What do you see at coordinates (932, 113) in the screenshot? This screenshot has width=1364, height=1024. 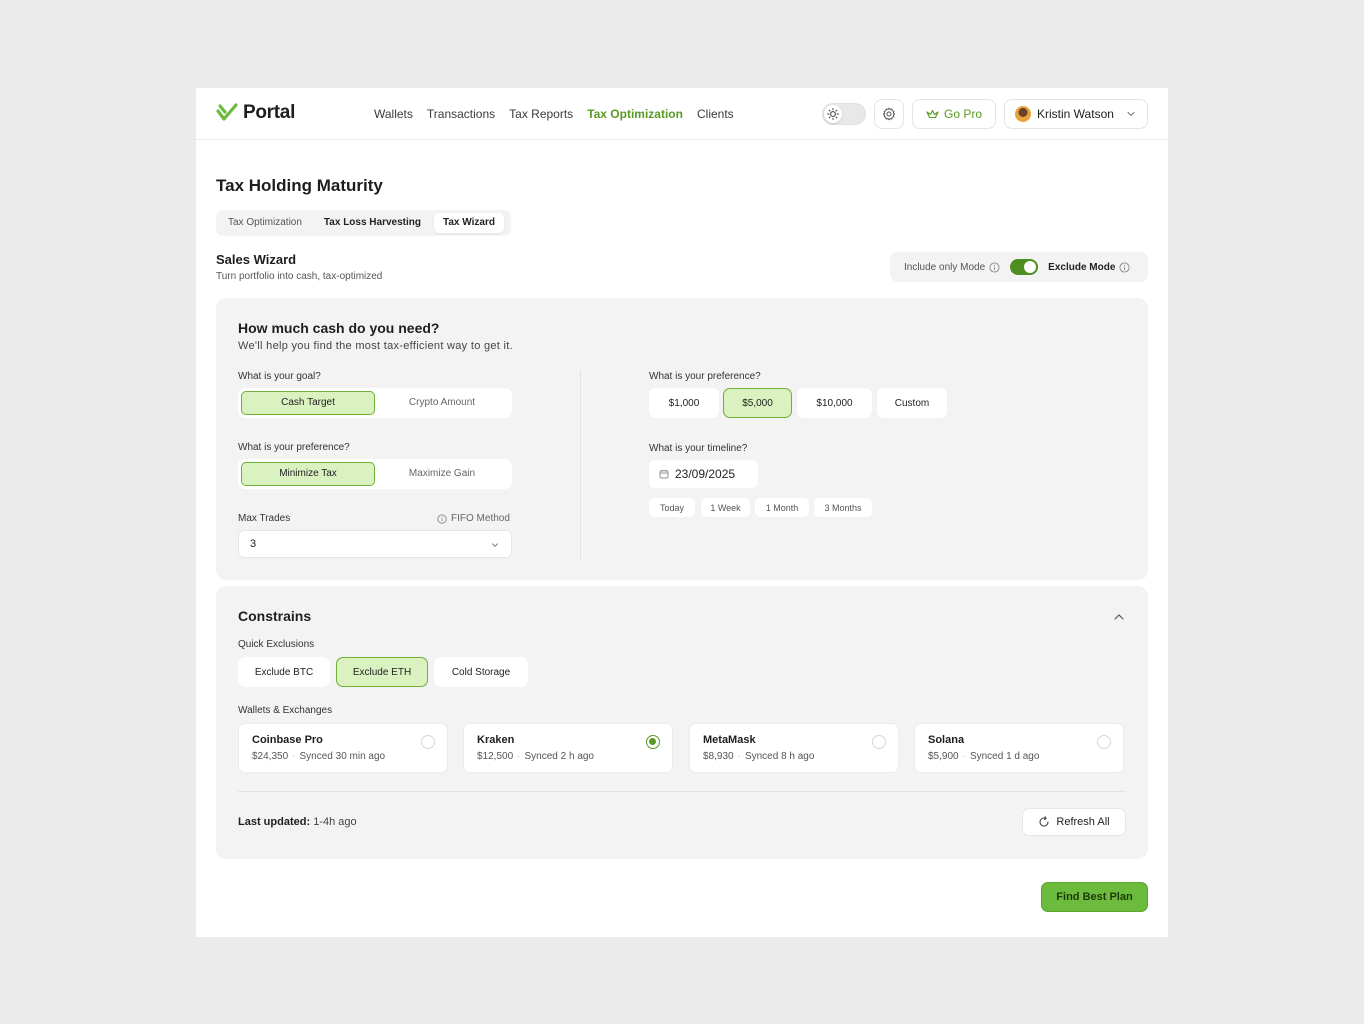 I see `crown-icon` at bounding box center [932, 113].